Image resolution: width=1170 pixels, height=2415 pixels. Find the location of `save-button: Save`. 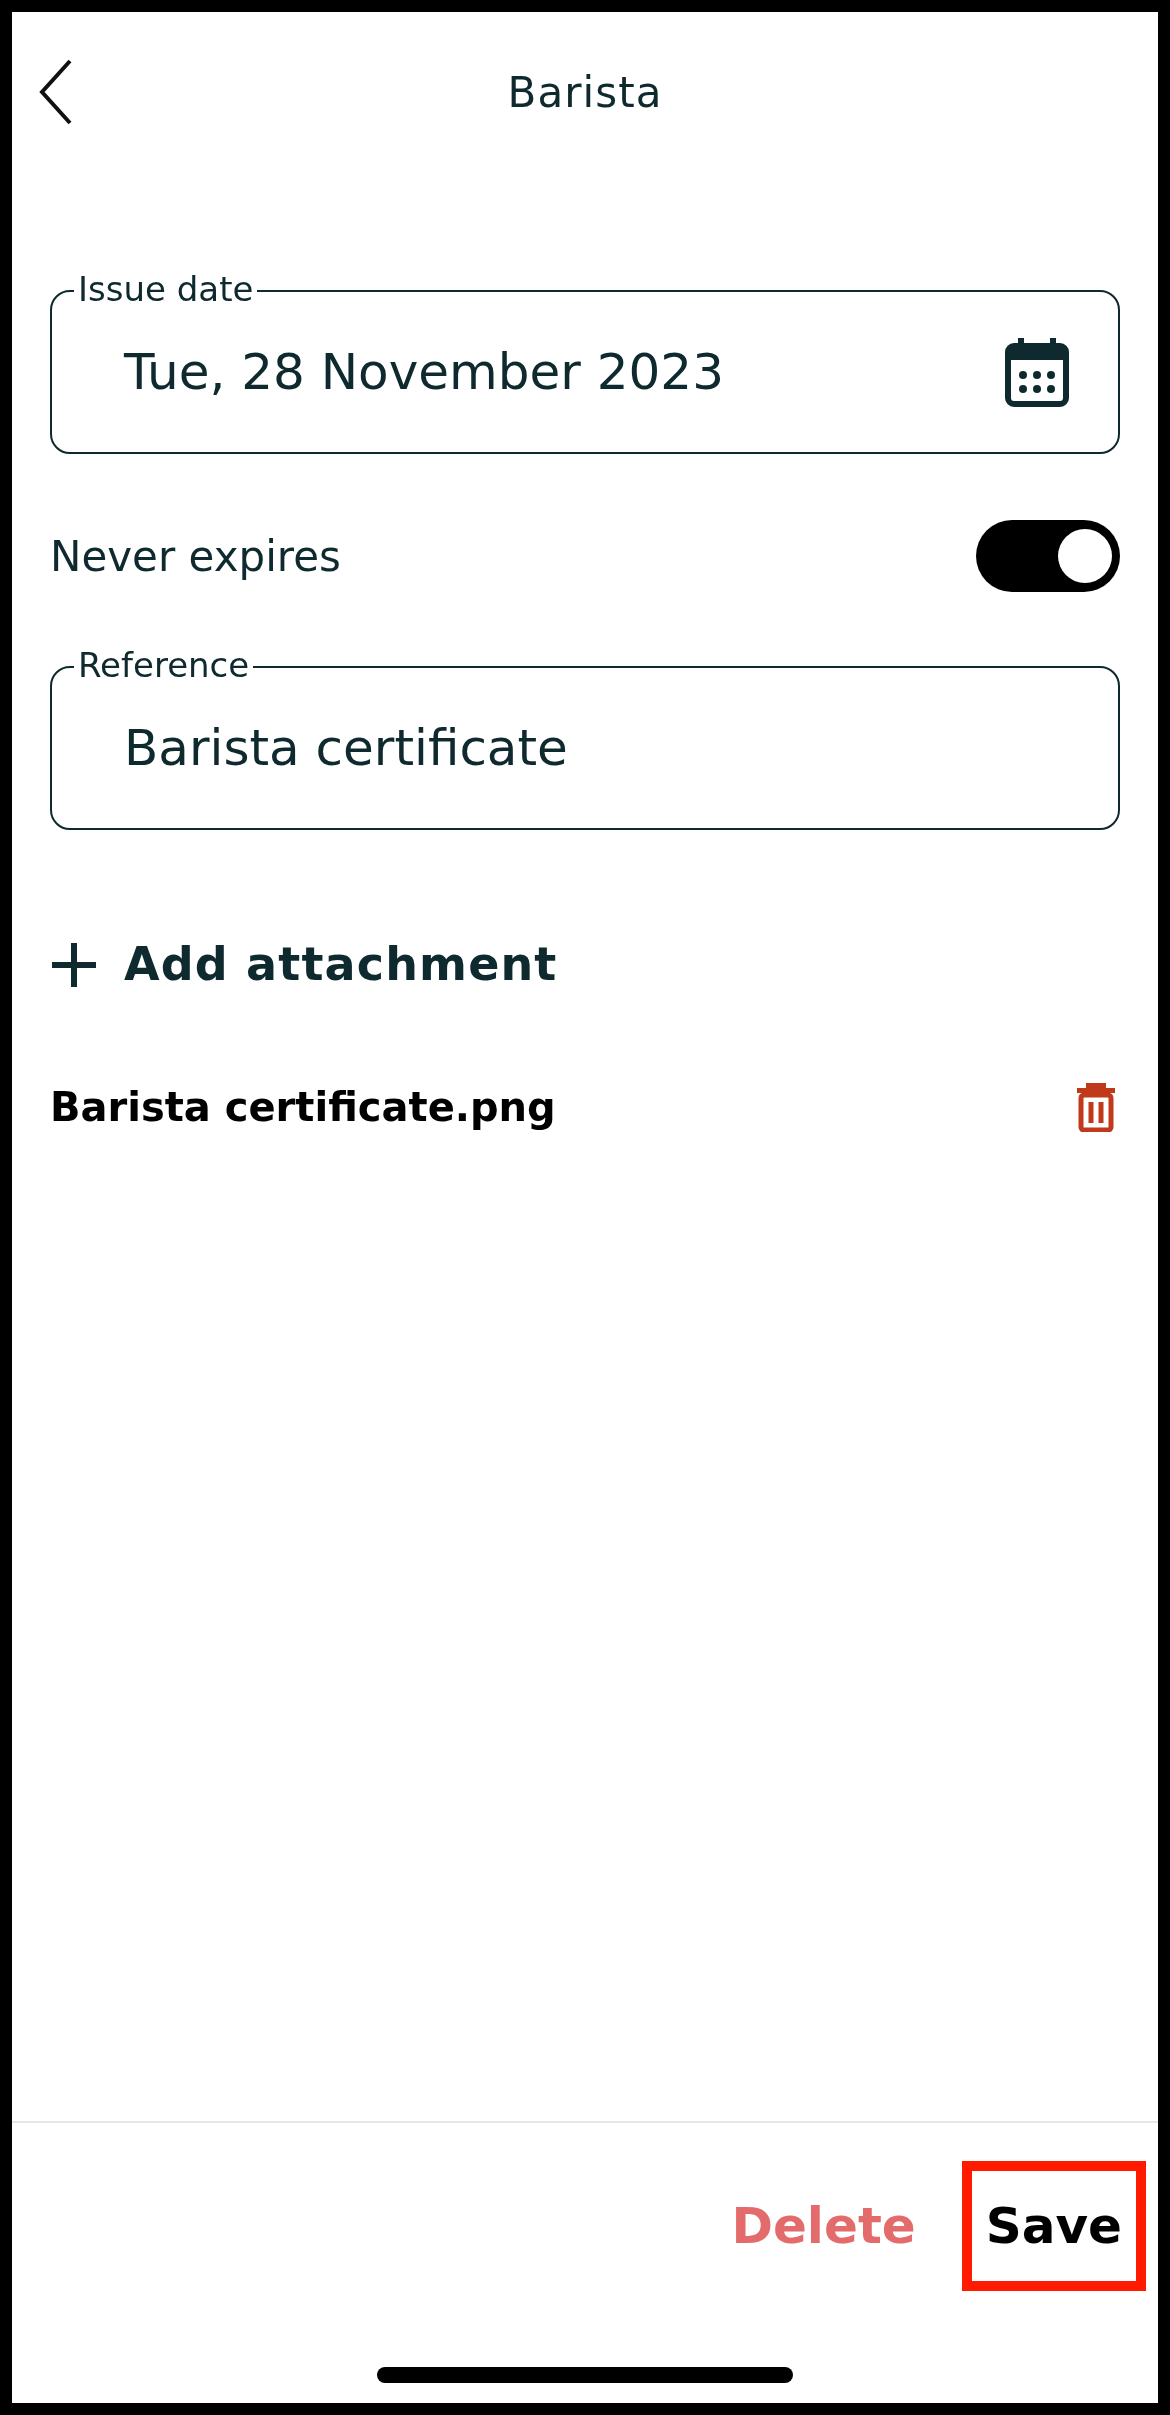

save-button: Save is located at coordinates (1053, 2226).